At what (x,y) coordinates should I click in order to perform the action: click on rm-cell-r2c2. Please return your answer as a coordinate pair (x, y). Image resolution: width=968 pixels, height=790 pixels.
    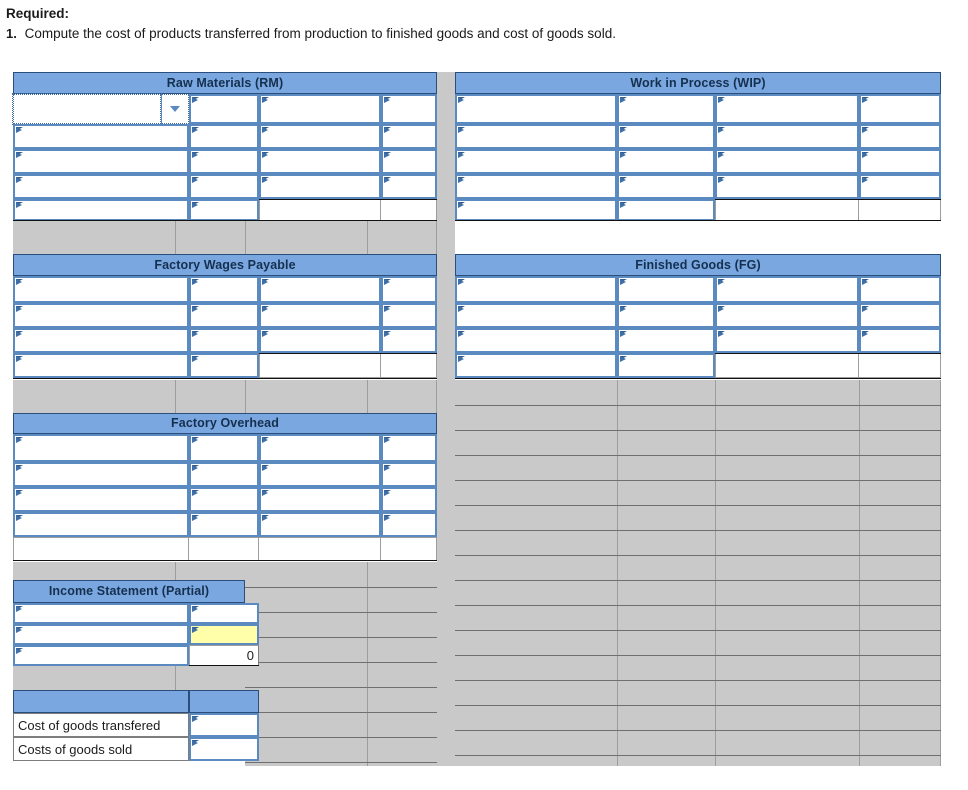
    Looking at the image, I should click on (224, 136).